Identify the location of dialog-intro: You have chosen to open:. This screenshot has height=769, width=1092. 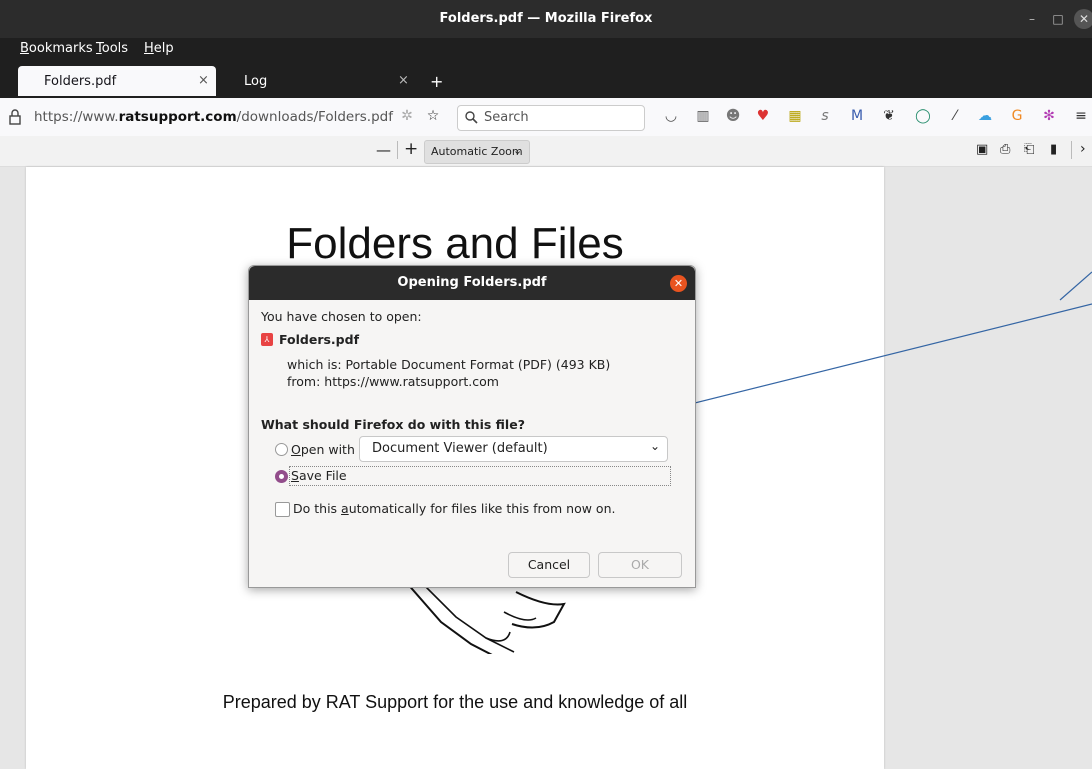
(341, 316).